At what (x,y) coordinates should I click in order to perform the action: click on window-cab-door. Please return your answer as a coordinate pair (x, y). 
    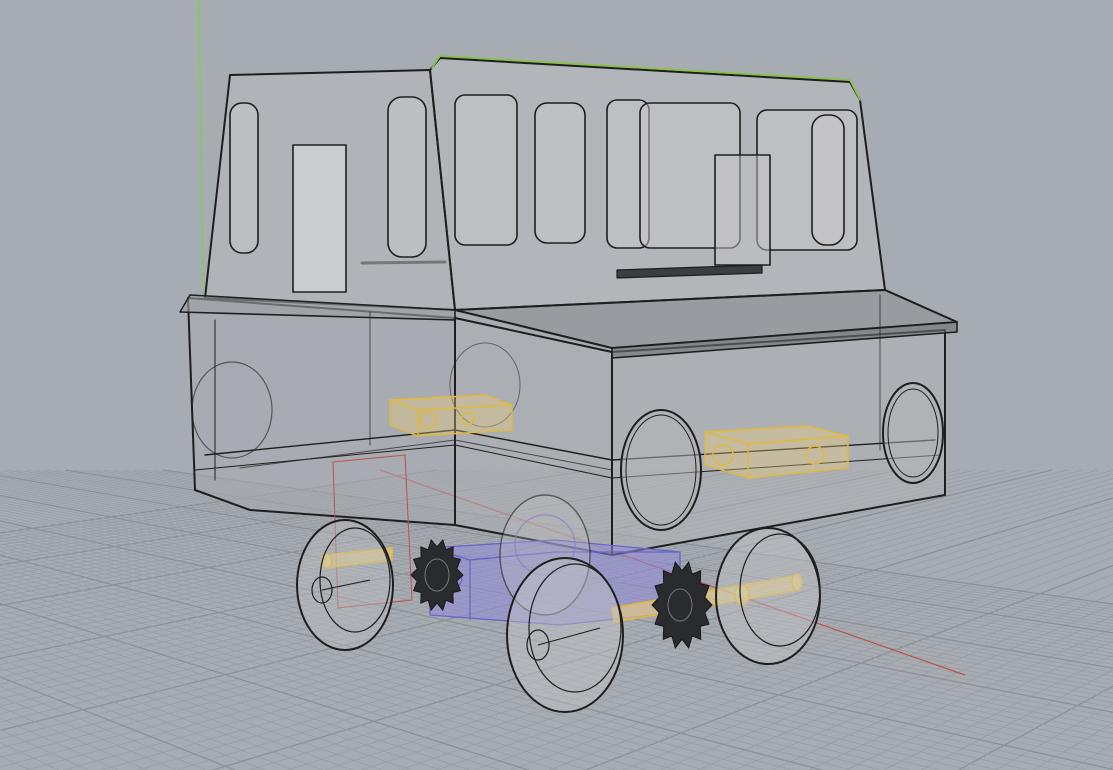
    Looking at the image, I should click on (319, 218).